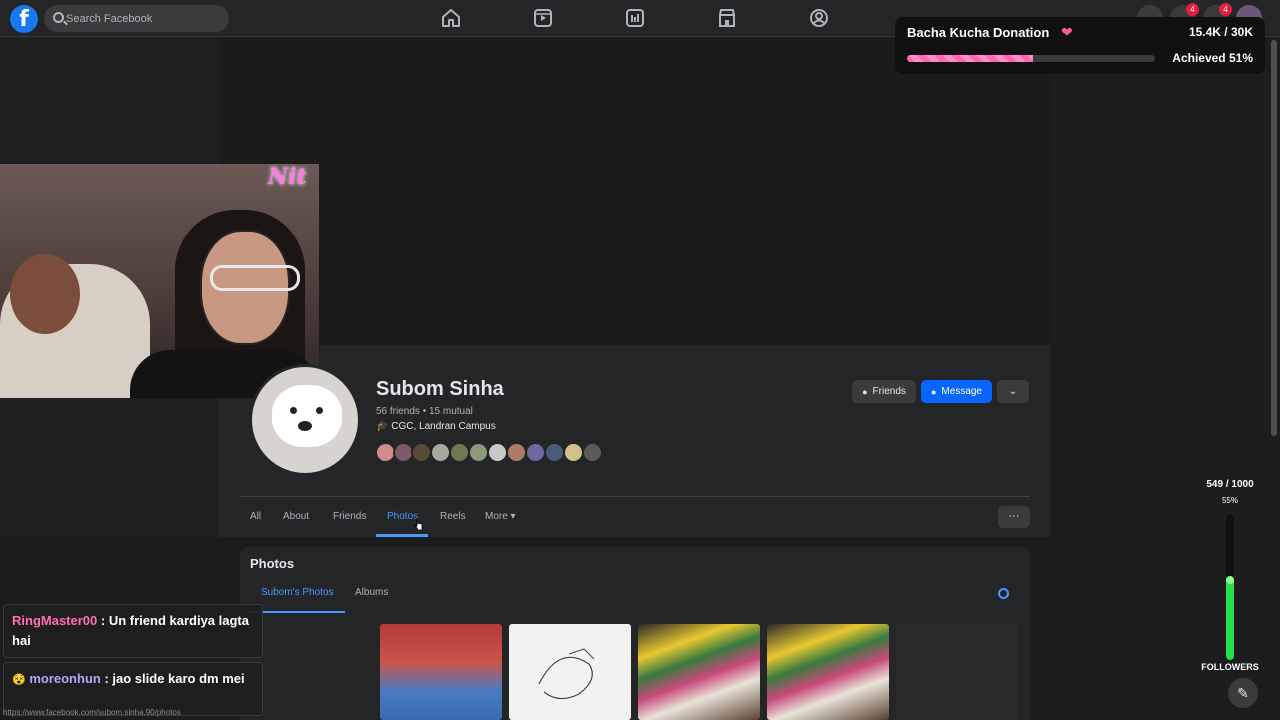  What do you see at coordinates (287, 177) in the screenshot?
I see `neon-sign: Nit` at bounding box center [287, 177].